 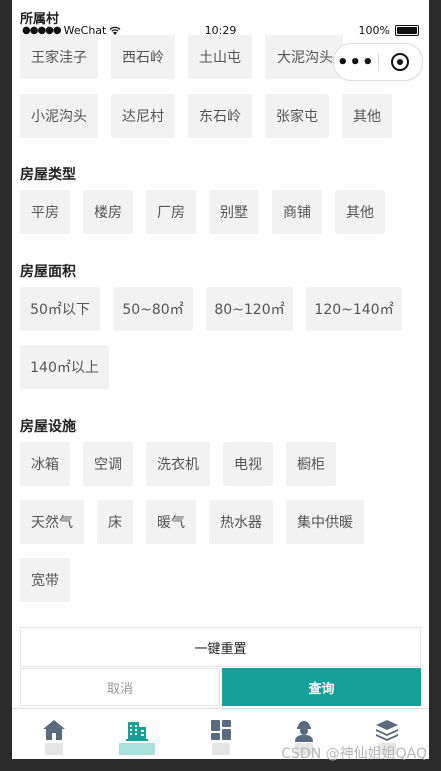 I want to click on house-area-chip: 50㎡以下, so click(x=60, y=309).